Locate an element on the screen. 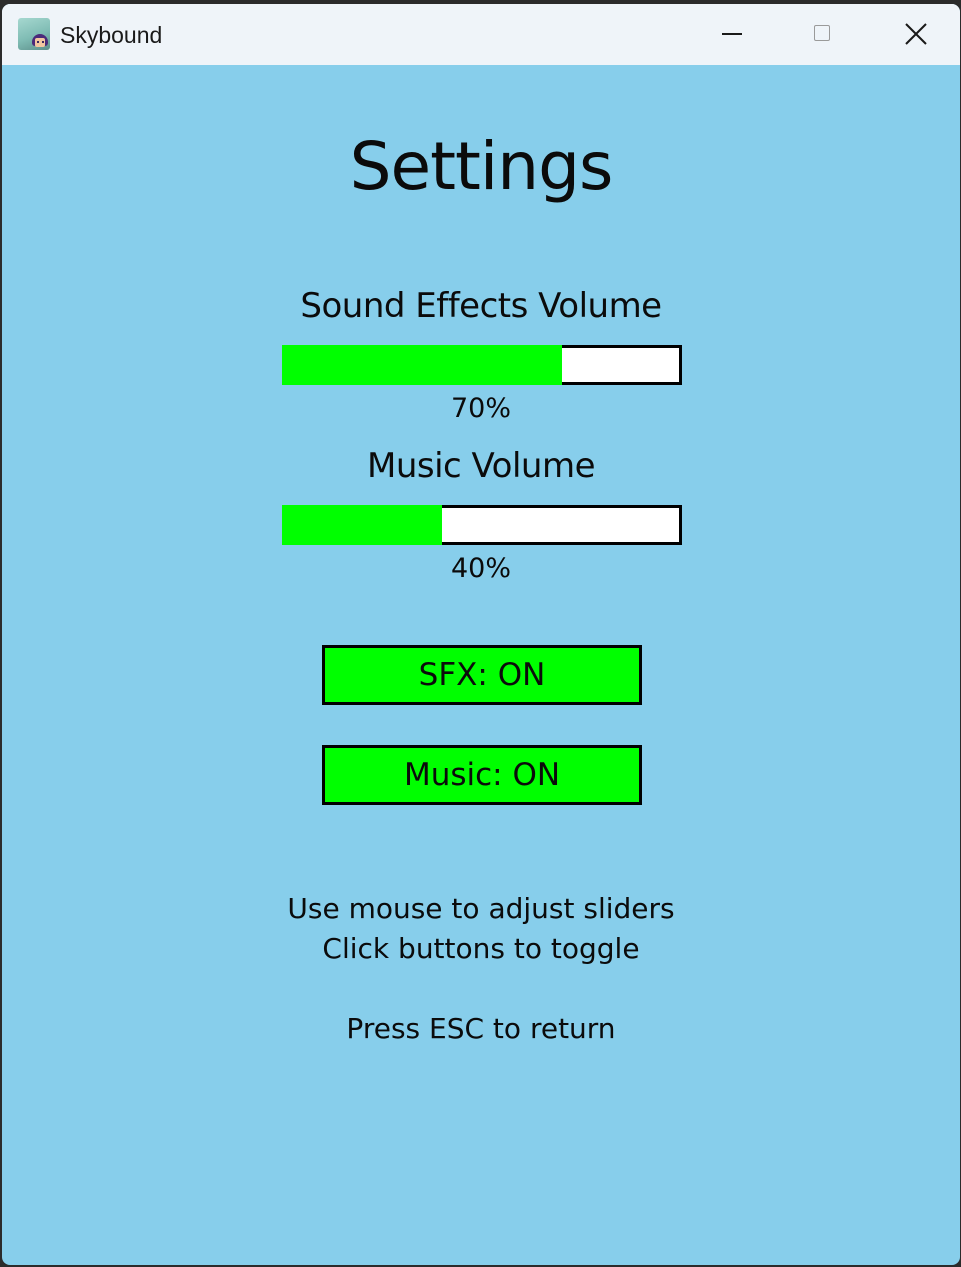  close-button is located at coordinates (914, 34).